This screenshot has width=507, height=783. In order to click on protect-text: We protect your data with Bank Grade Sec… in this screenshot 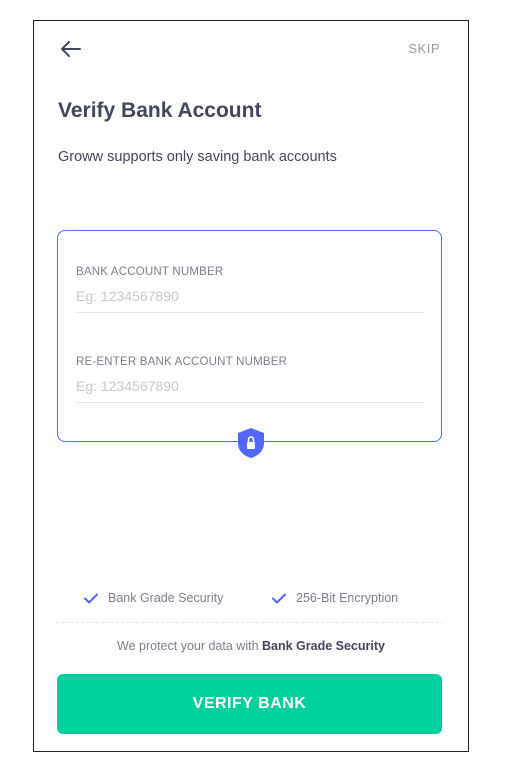, I will do `click(251, 646)`.